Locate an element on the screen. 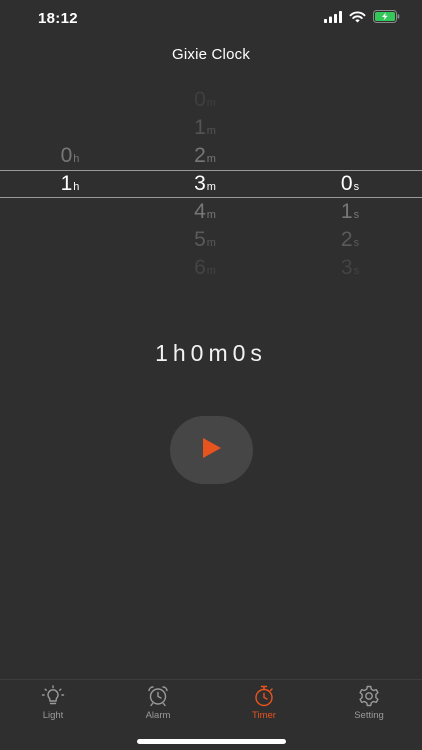 This screenshot has height=750, width=422. play-icon is located at coordinates (212, 450).